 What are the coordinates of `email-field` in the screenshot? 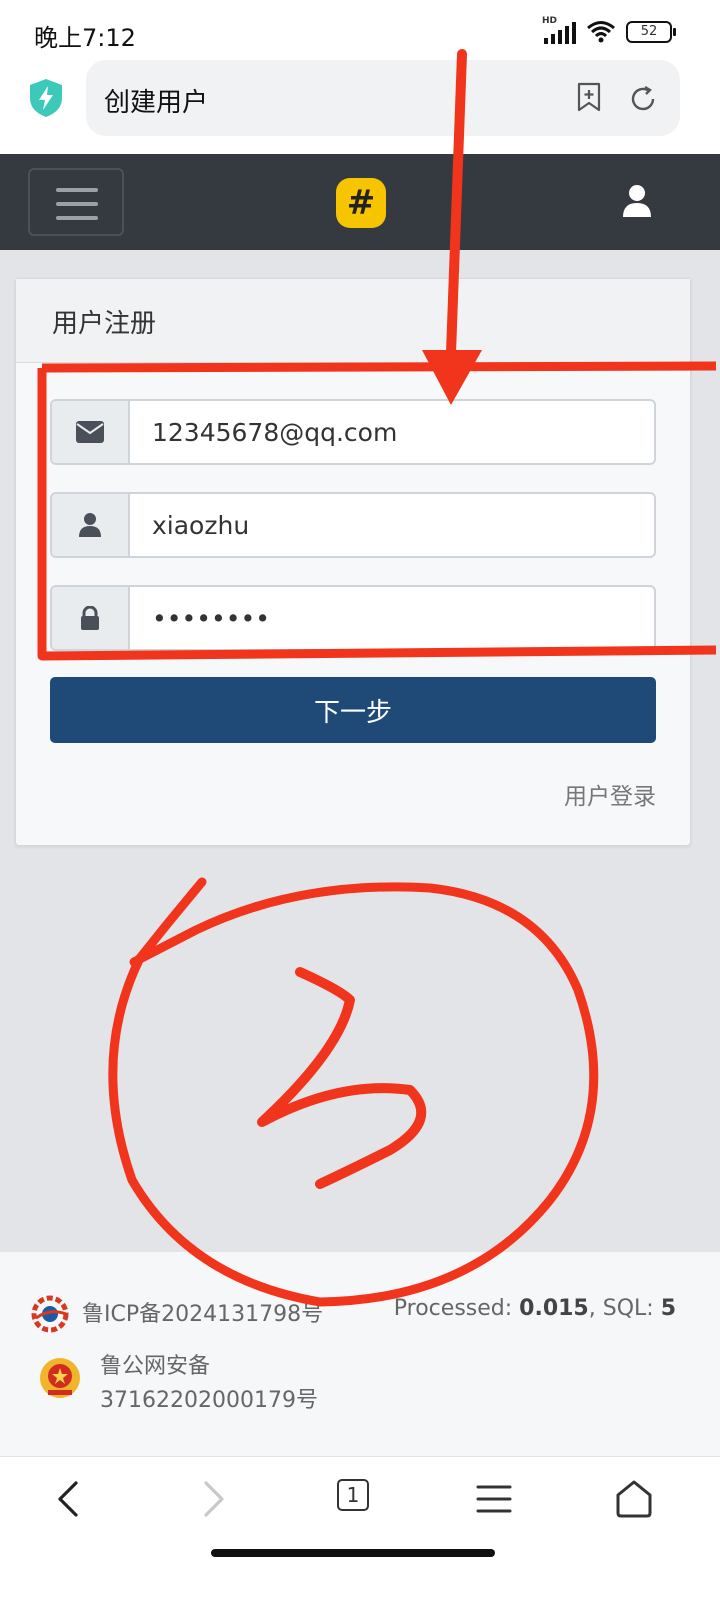 It's located at (393, 432).